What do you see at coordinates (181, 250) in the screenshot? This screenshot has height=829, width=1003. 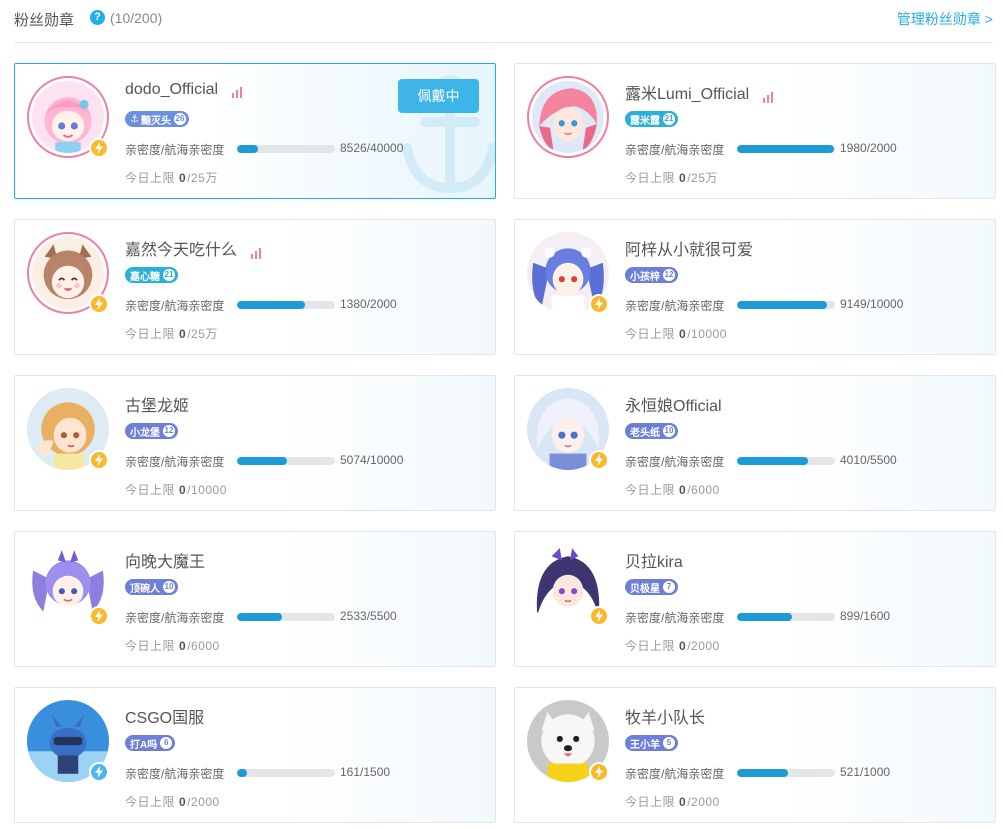 I see `streamer-name: 嘉然今天吃什么` at bounding box center [181, 250].